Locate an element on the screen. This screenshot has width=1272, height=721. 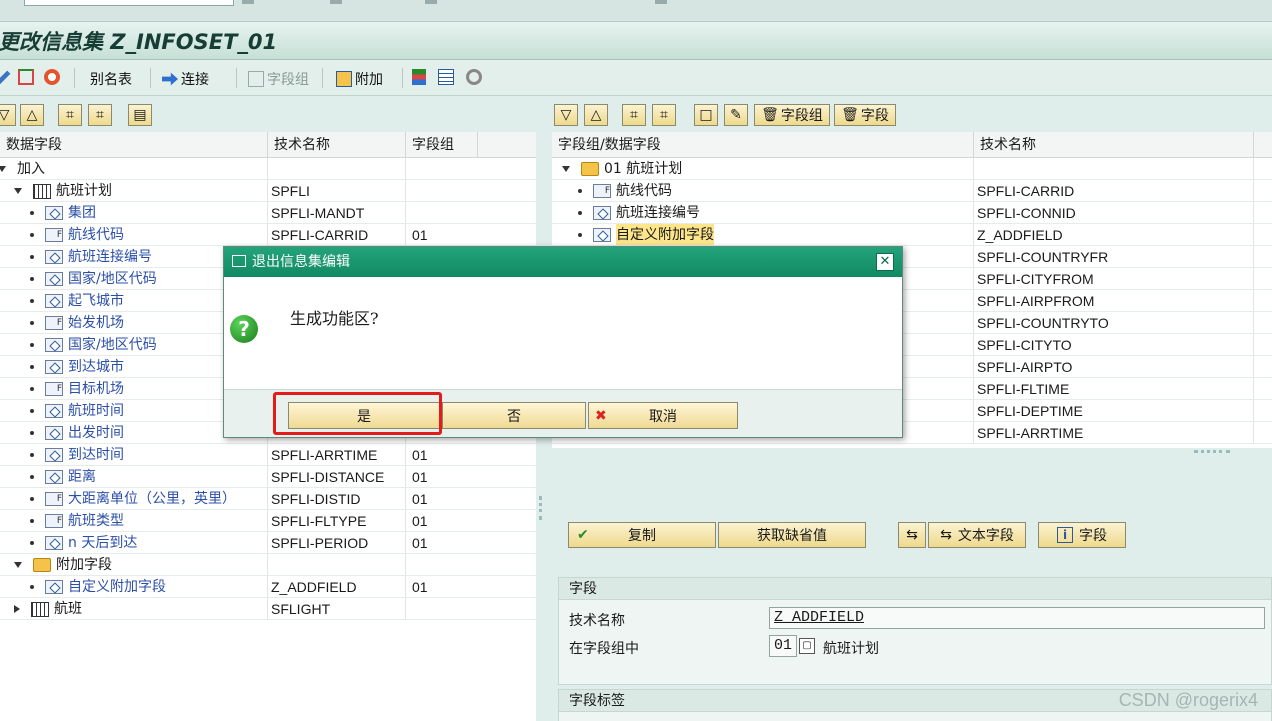
tree-node-label: 航线代码 is located at coordinates (96, 235).